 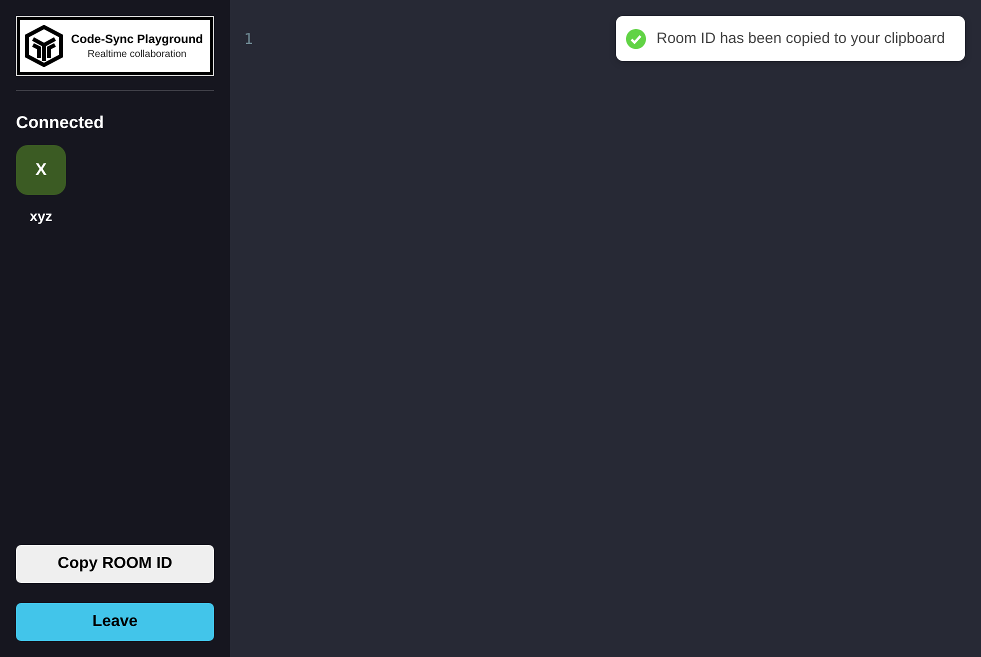 I want to click on leave-button: Leave, so click(x=115, y=622).